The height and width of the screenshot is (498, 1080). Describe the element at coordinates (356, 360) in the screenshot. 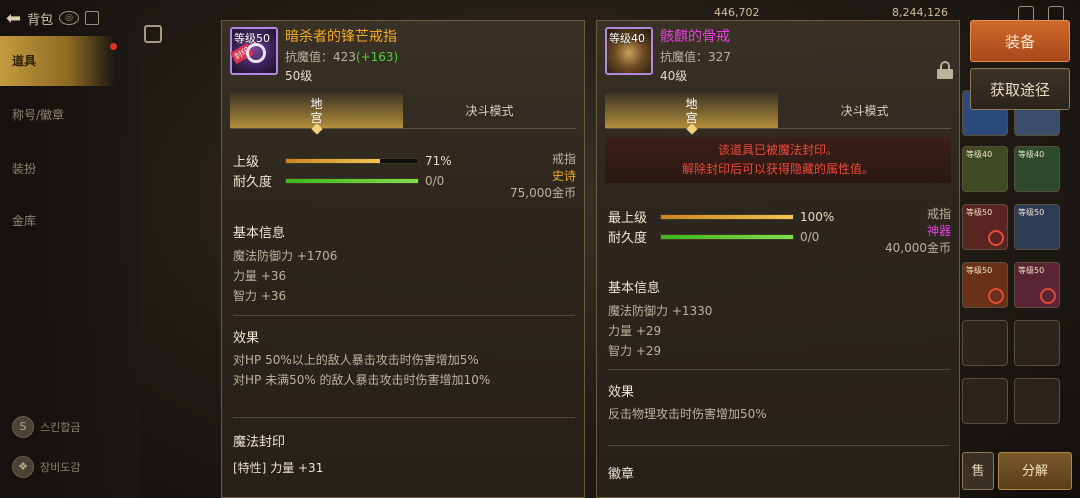

I see `effect-line: 对HP 50%以上的敌人暴击攻击时伤害增加5%` at that location.